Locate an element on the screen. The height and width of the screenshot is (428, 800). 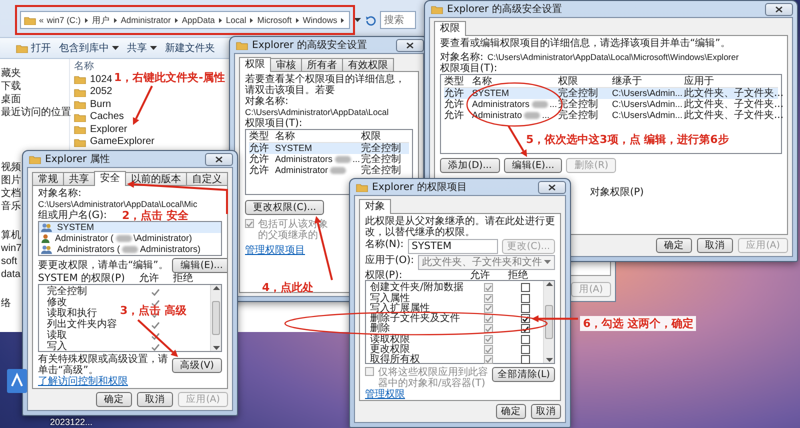
user-list-item: Administrator ( \Administrator) is located at coordinates (130, 238).